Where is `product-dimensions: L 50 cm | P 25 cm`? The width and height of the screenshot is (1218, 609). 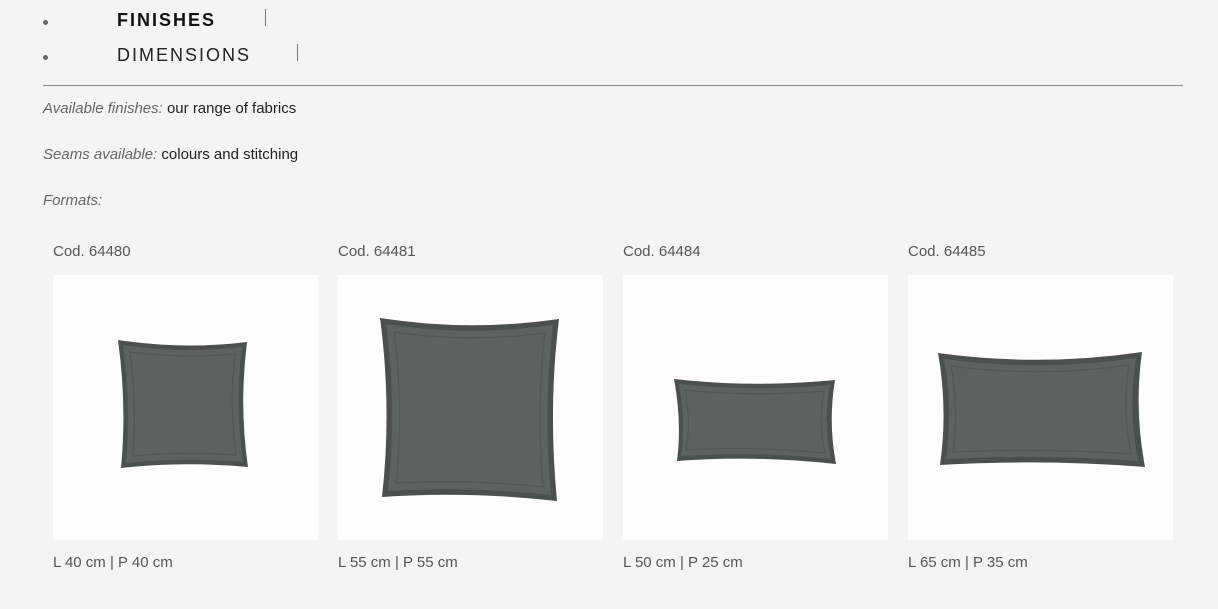 product-dimensions: L 50 cm | P 25 cm is located at coordinates (683, 562).